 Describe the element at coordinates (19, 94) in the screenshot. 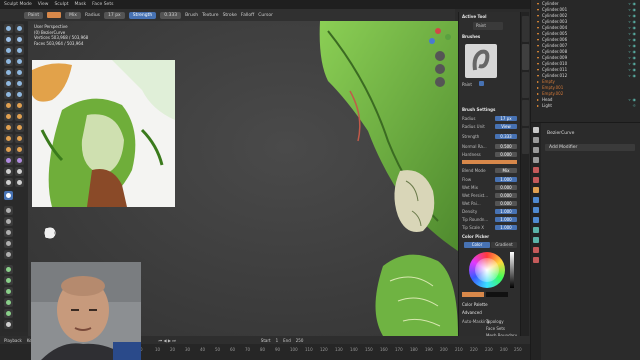

I see `pinch-icon` at that location.